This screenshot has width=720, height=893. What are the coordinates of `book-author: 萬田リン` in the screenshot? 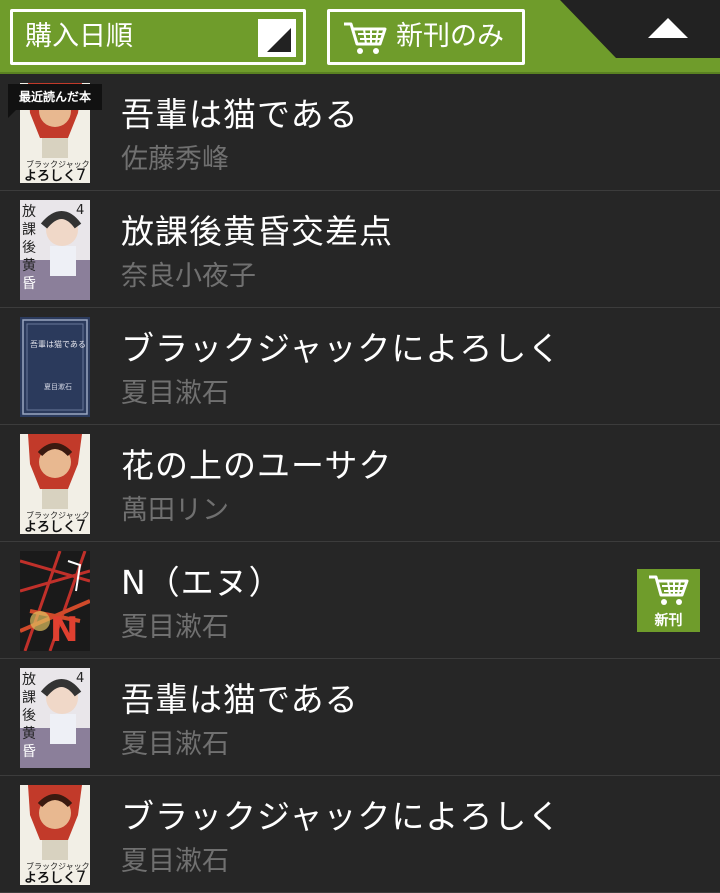 It's located at (175, 510).